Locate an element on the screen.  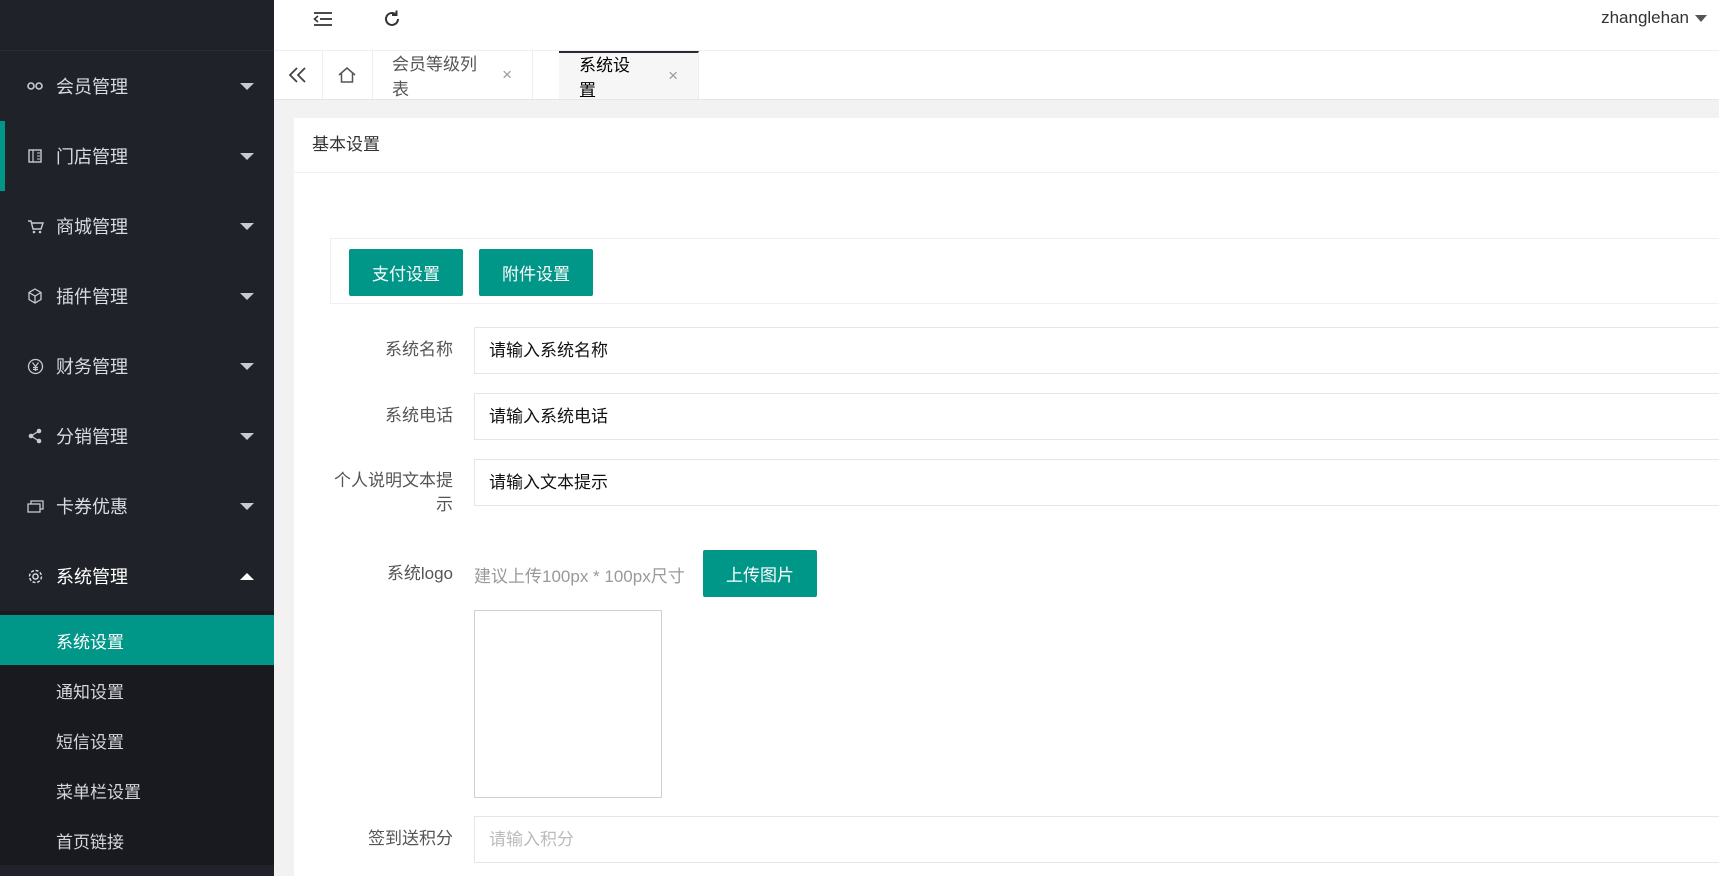
user-menu: zhanglehan is located at coordinates (1654, 18).